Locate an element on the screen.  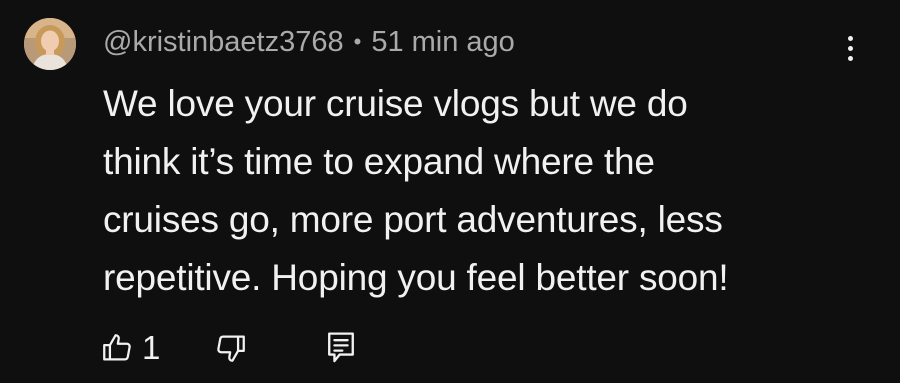
reply-button is located at coordinates (341, 348).